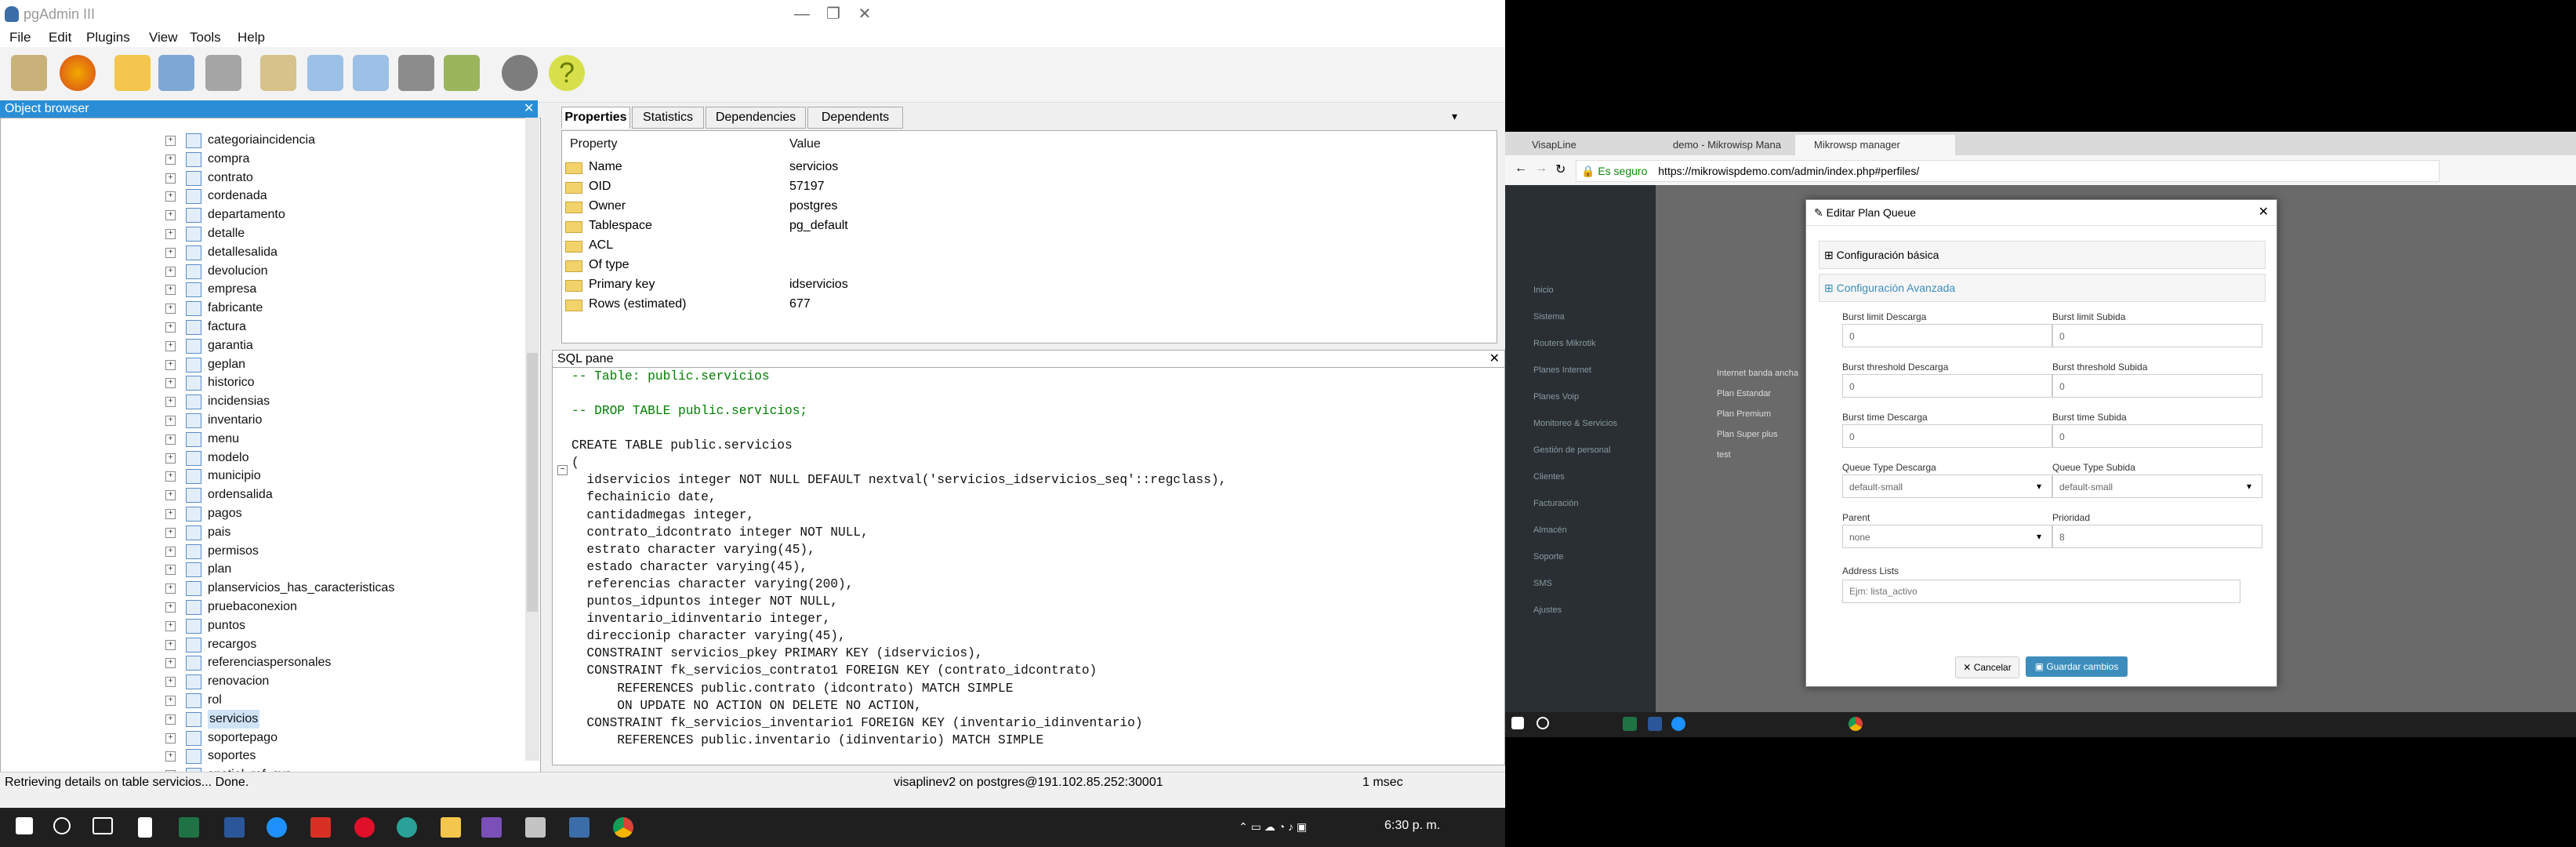 Image resolution: width=2576 pixels, height=847 pixels. What do you see at coordinates (29, 73) in the screenshot?
I see `connect-icon` at bounding box center [29, 73].